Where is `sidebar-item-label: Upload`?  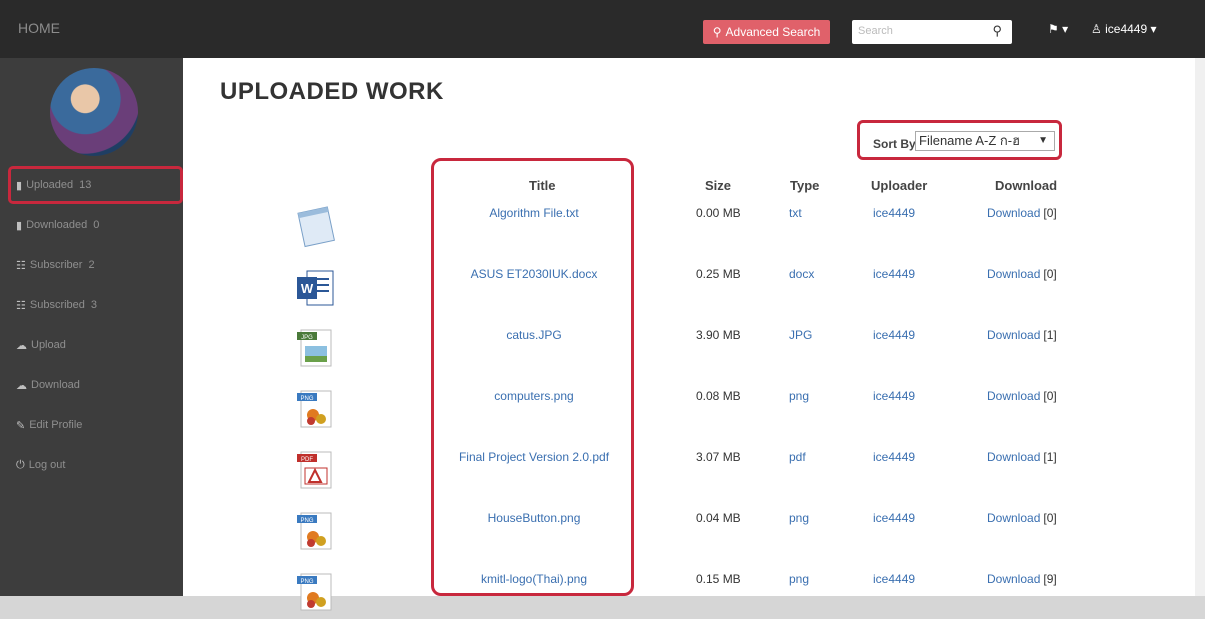
sidebar-item-label: Upload is located at coordinates (48, 345).